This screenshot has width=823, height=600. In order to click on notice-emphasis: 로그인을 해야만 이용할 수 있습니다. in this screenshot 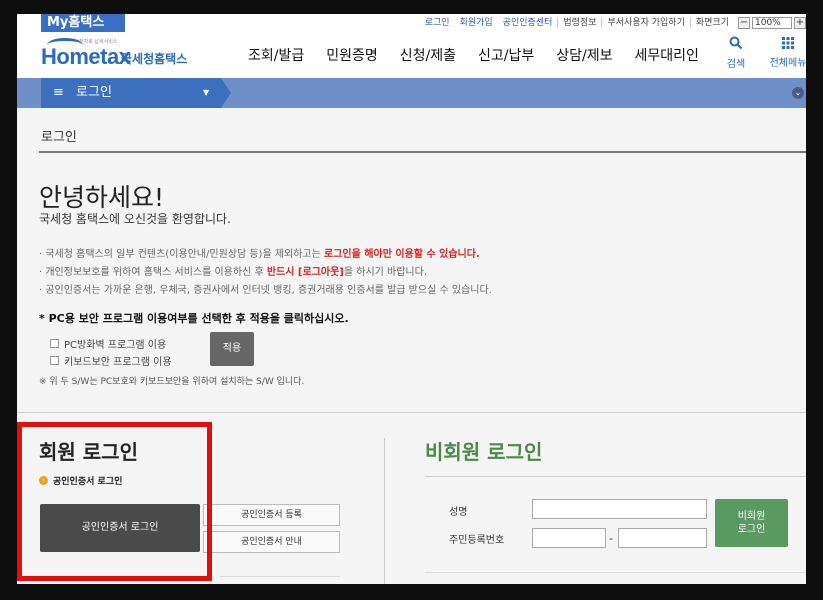, I will do `click(402, 254)`.